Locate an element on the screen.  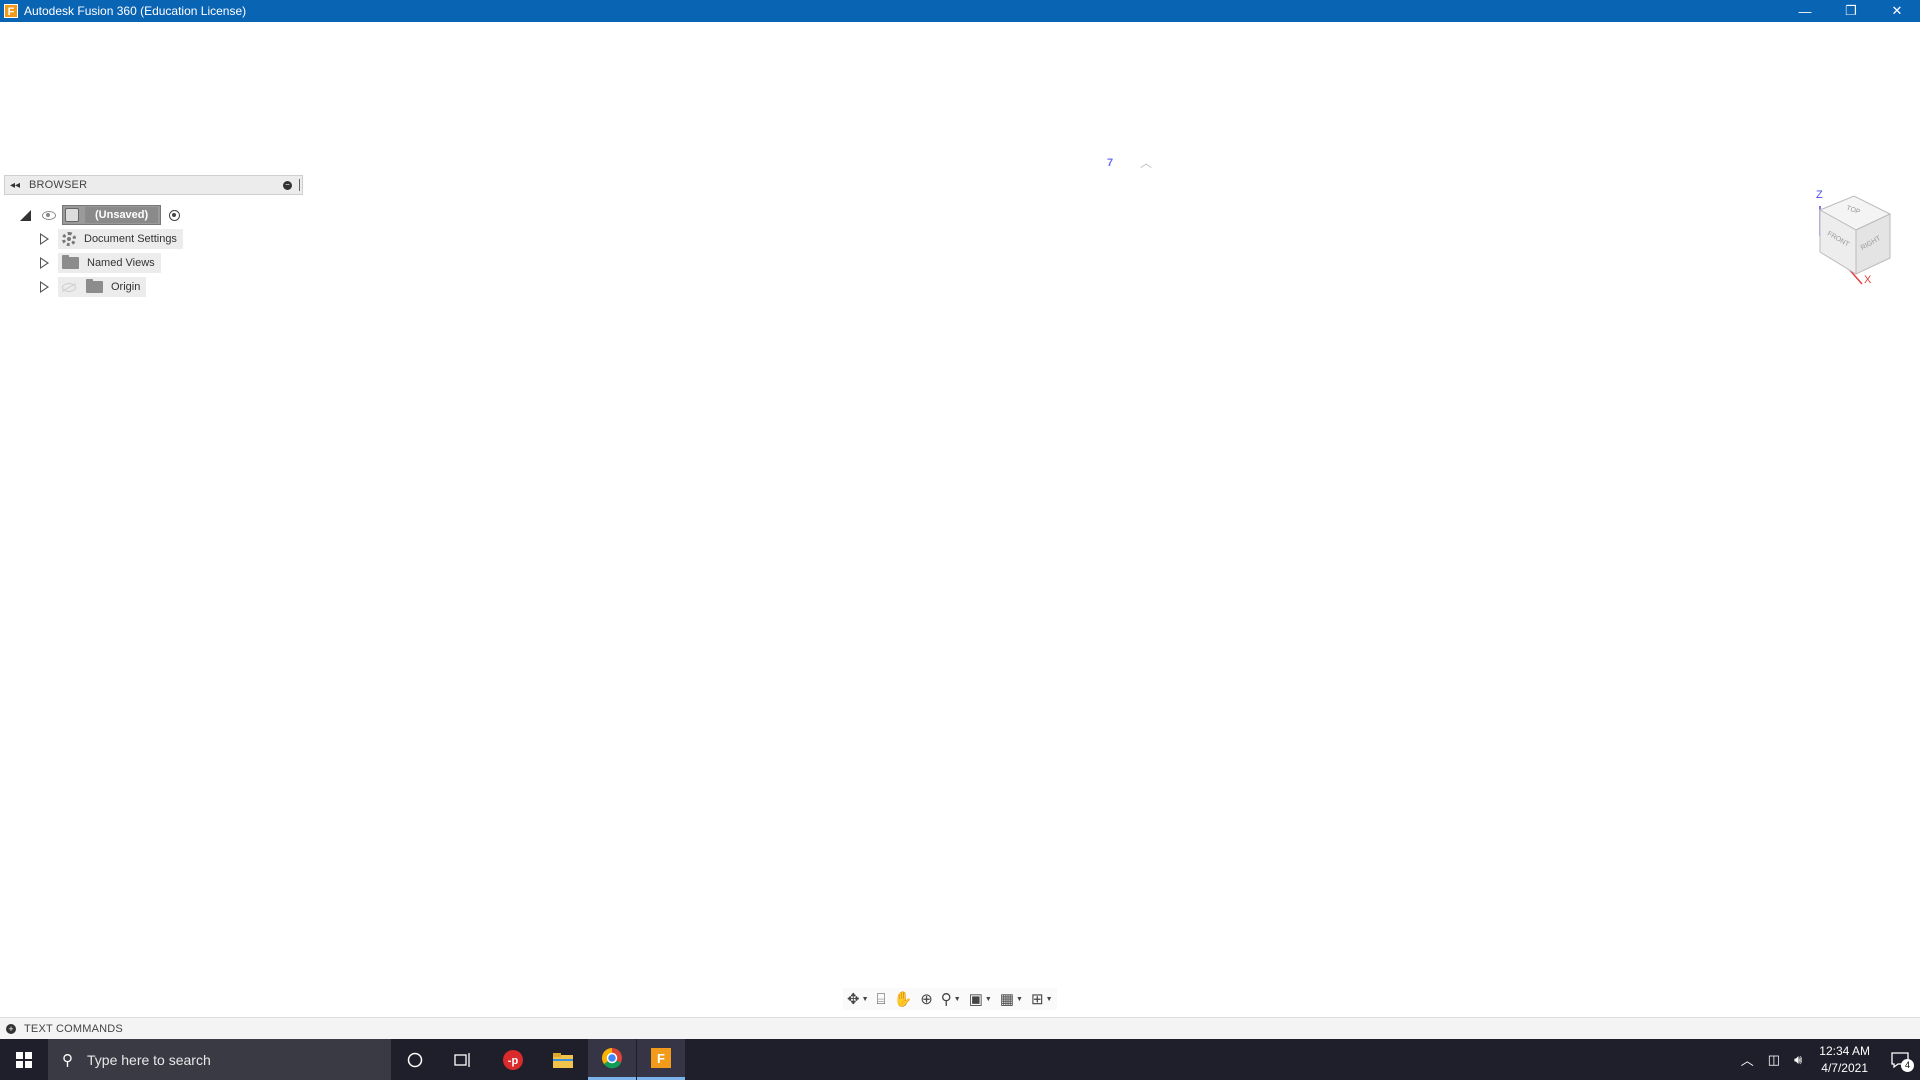
taskbar-app-red: -p is located at coordinates (513, 1059).